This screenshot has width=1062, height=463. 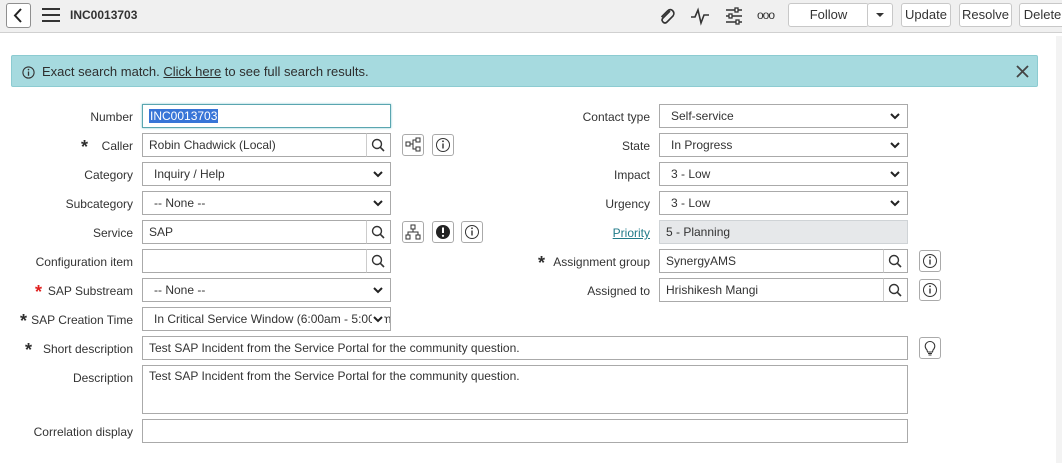 I want to click on service-map-button, so click(x=413, y=232).